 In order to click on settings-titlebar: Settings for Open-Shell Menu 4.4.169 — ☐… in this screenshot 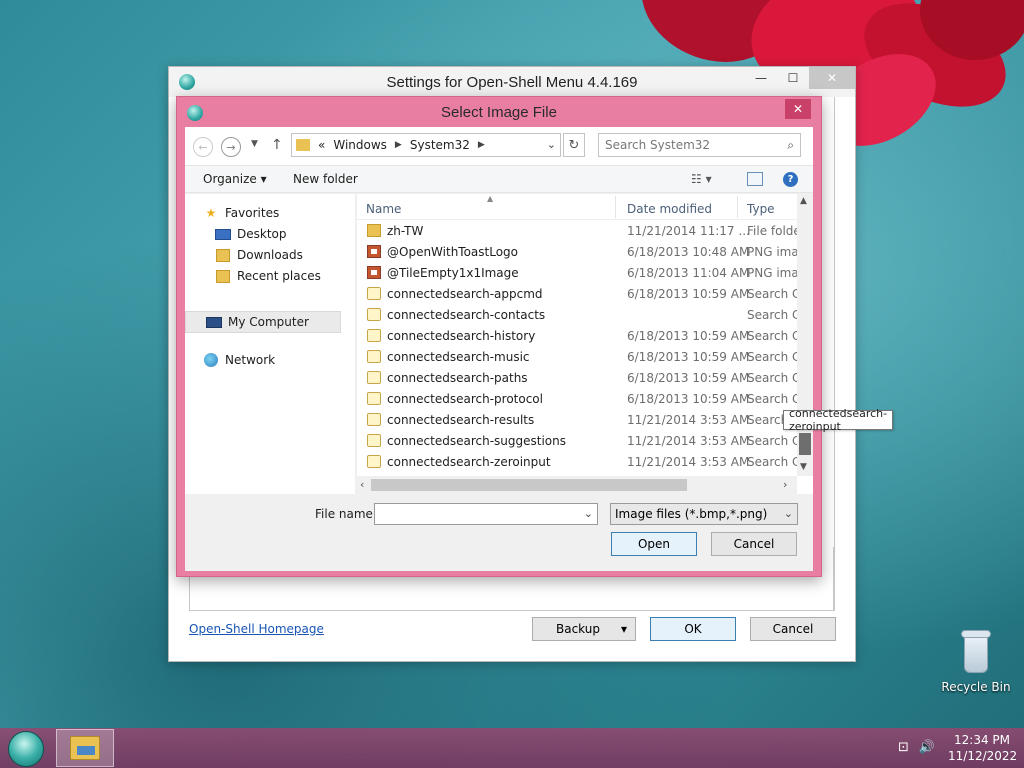, I will do `click(512, 82)`.